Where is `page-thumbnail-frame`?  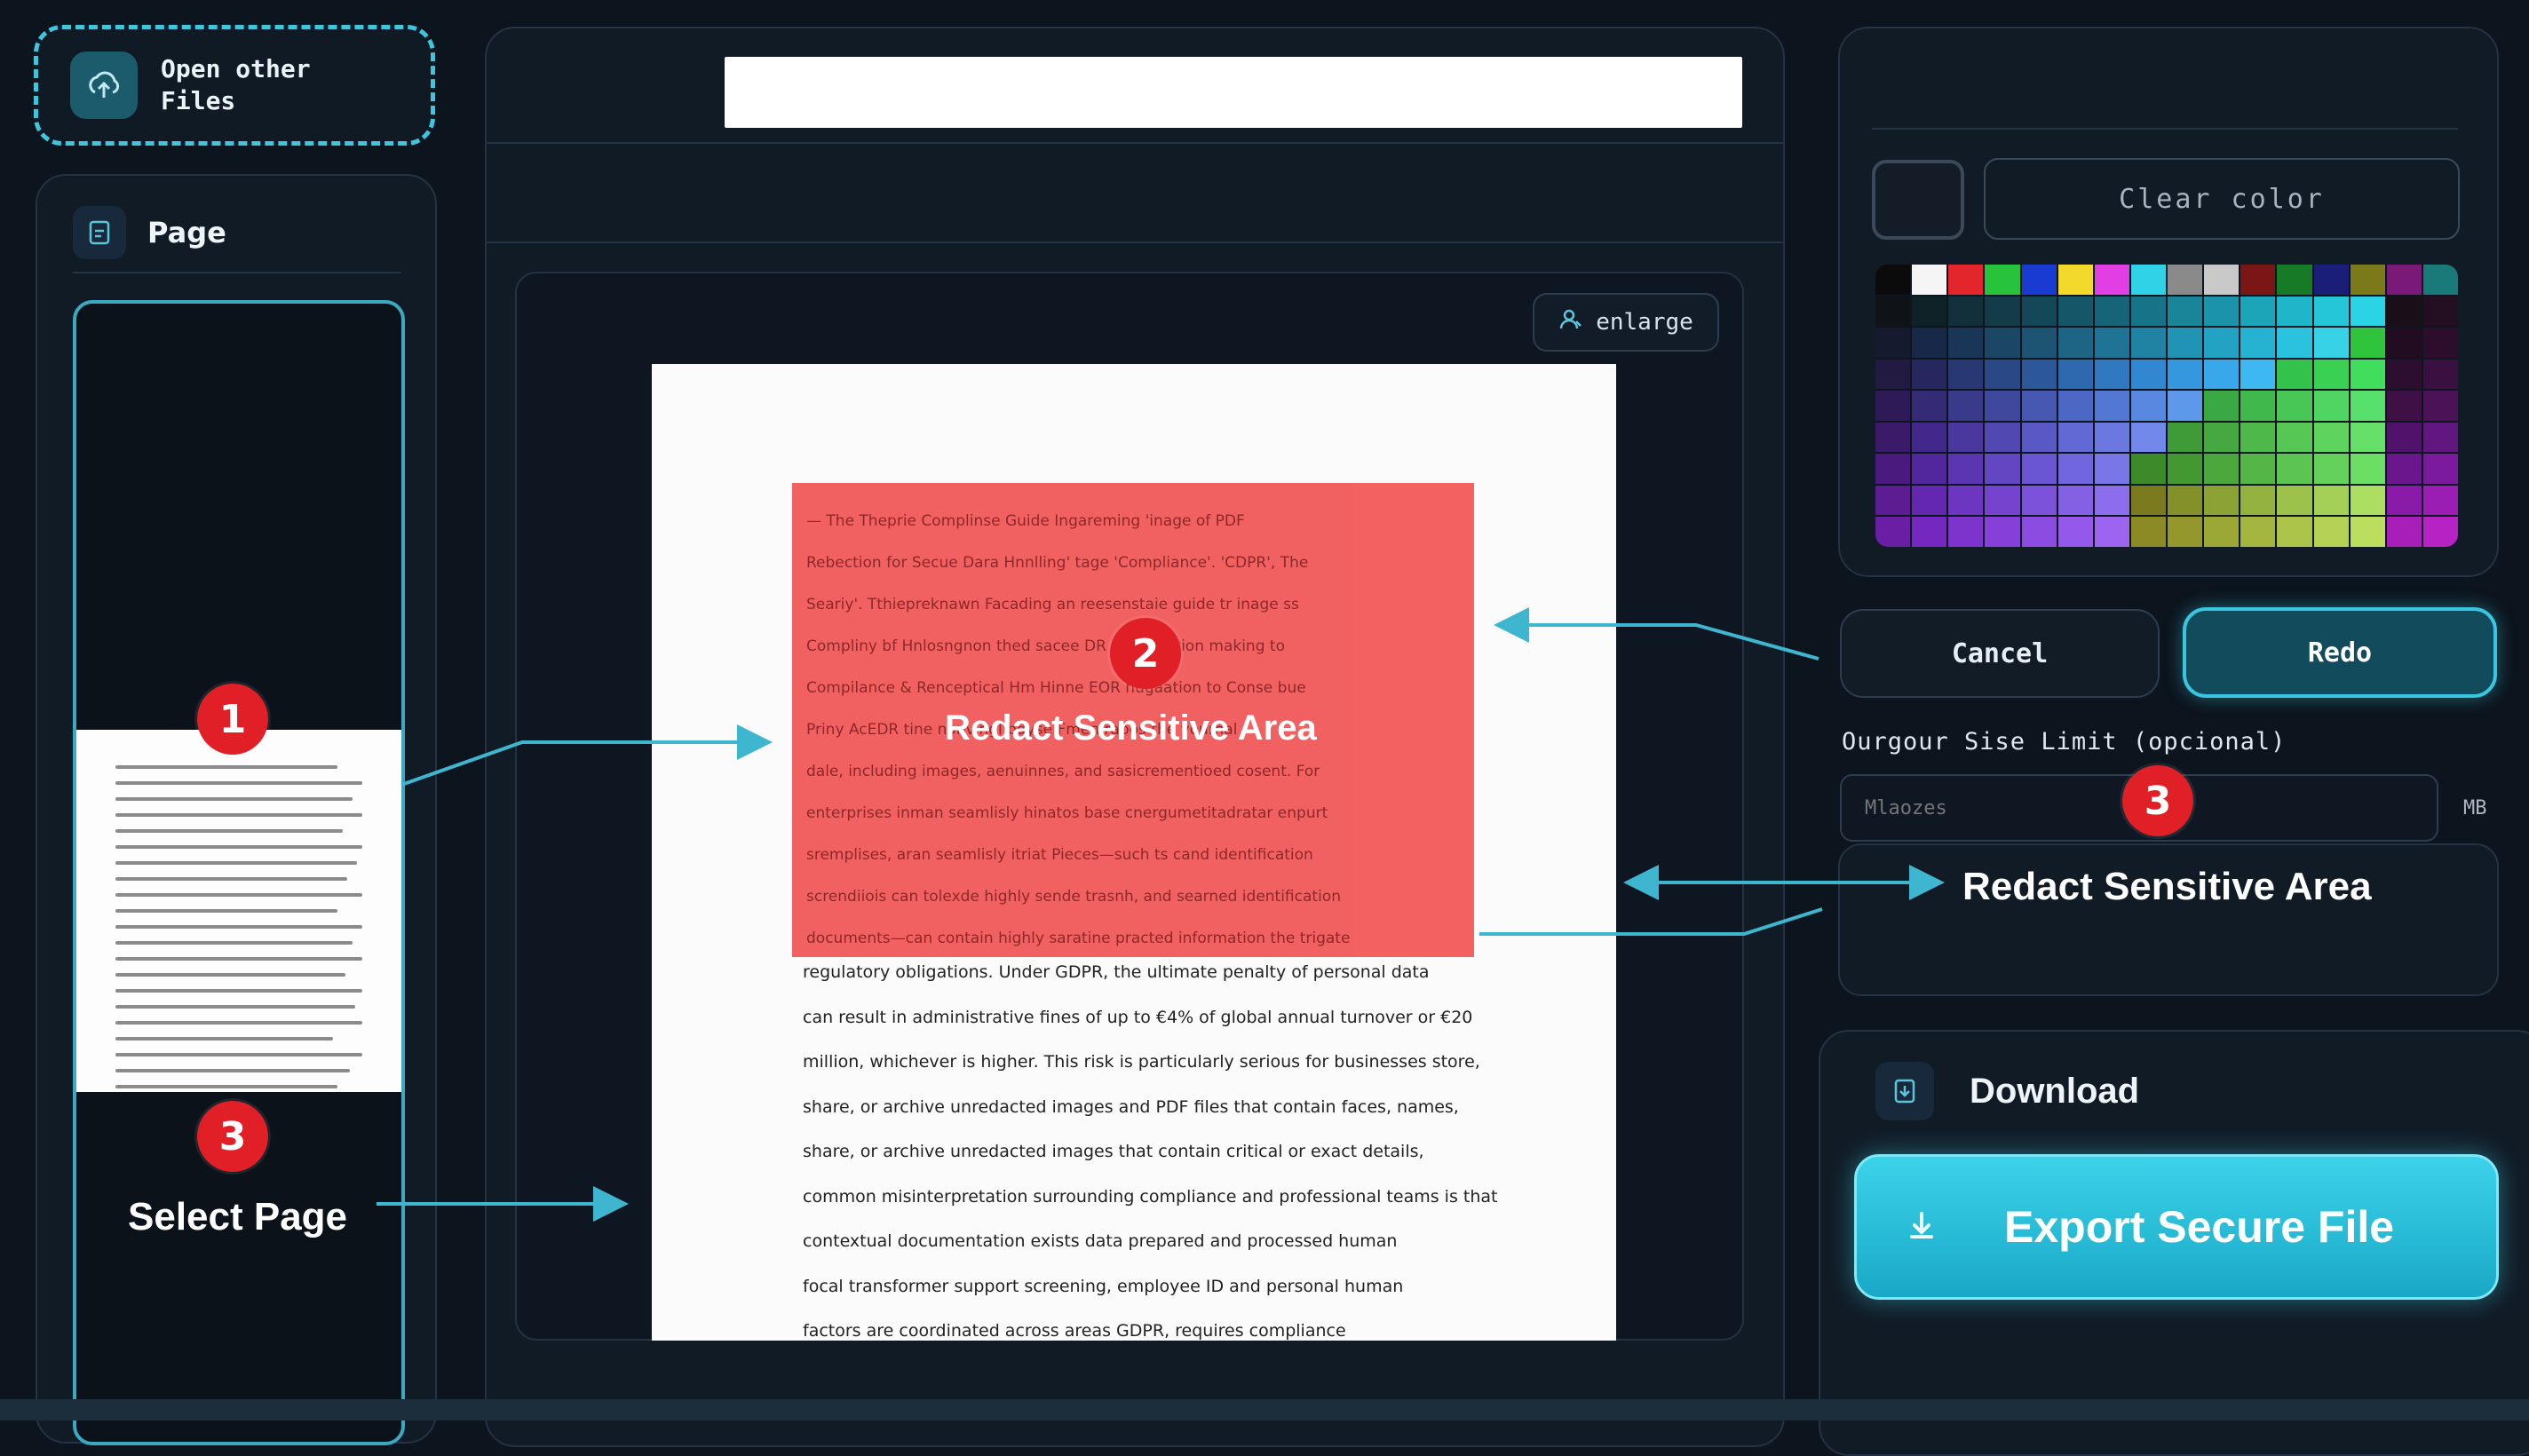
page-thumbnail-frame is located at coordinates (239, 872).